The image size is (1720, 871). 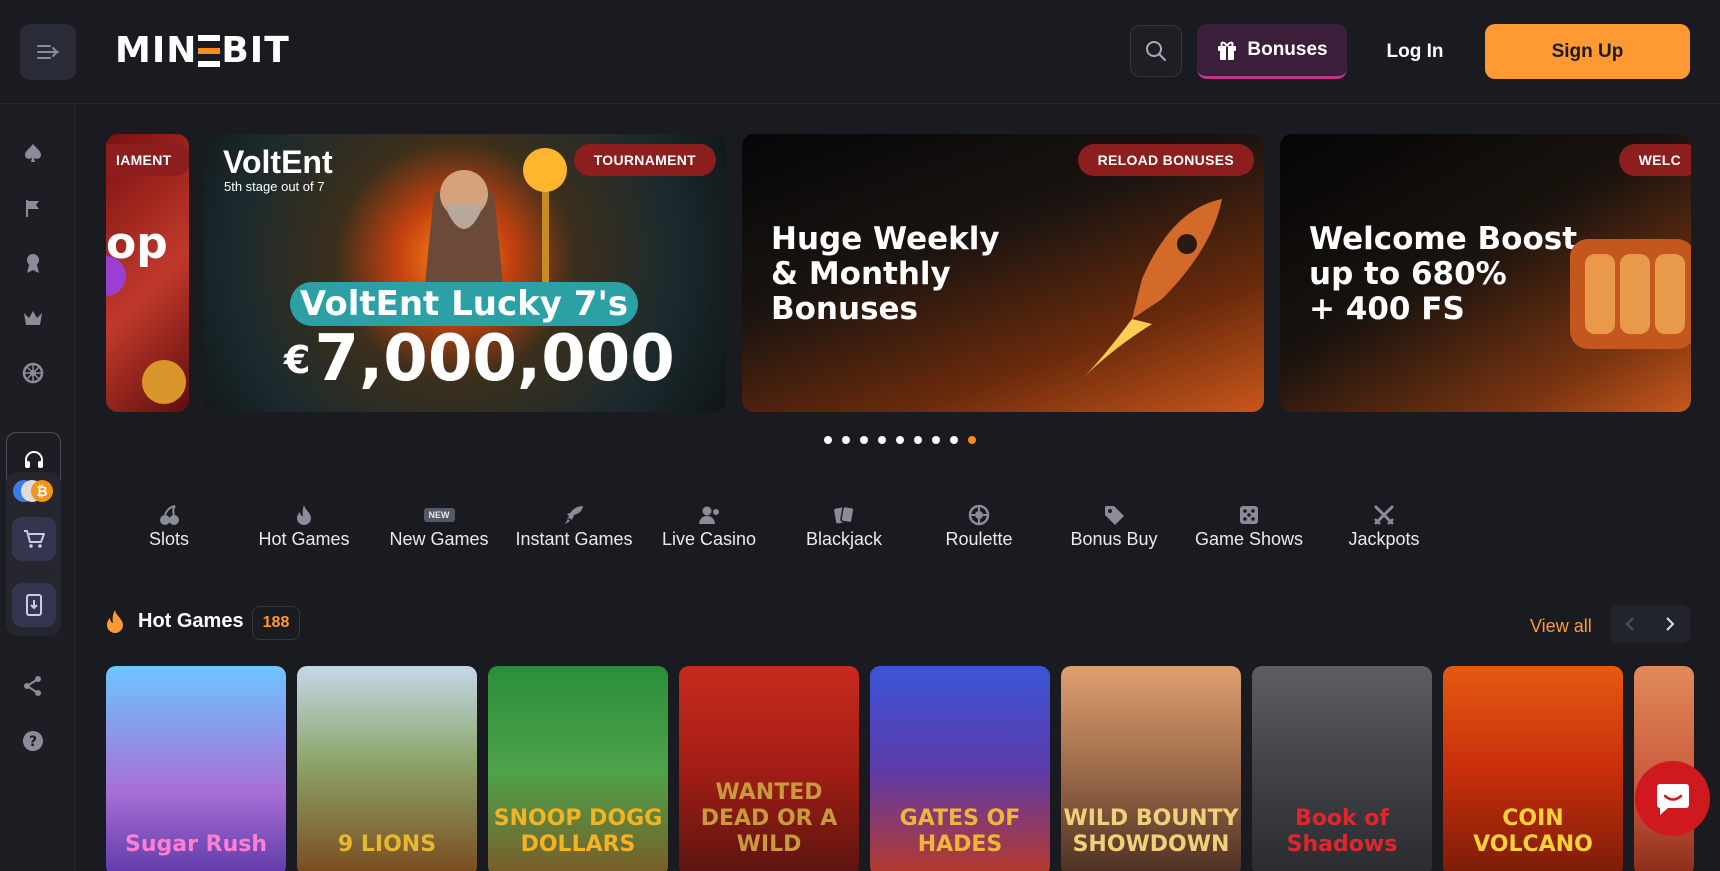 I want to click on category-jackpots: Jackpots, so click(x=1384, y=526).